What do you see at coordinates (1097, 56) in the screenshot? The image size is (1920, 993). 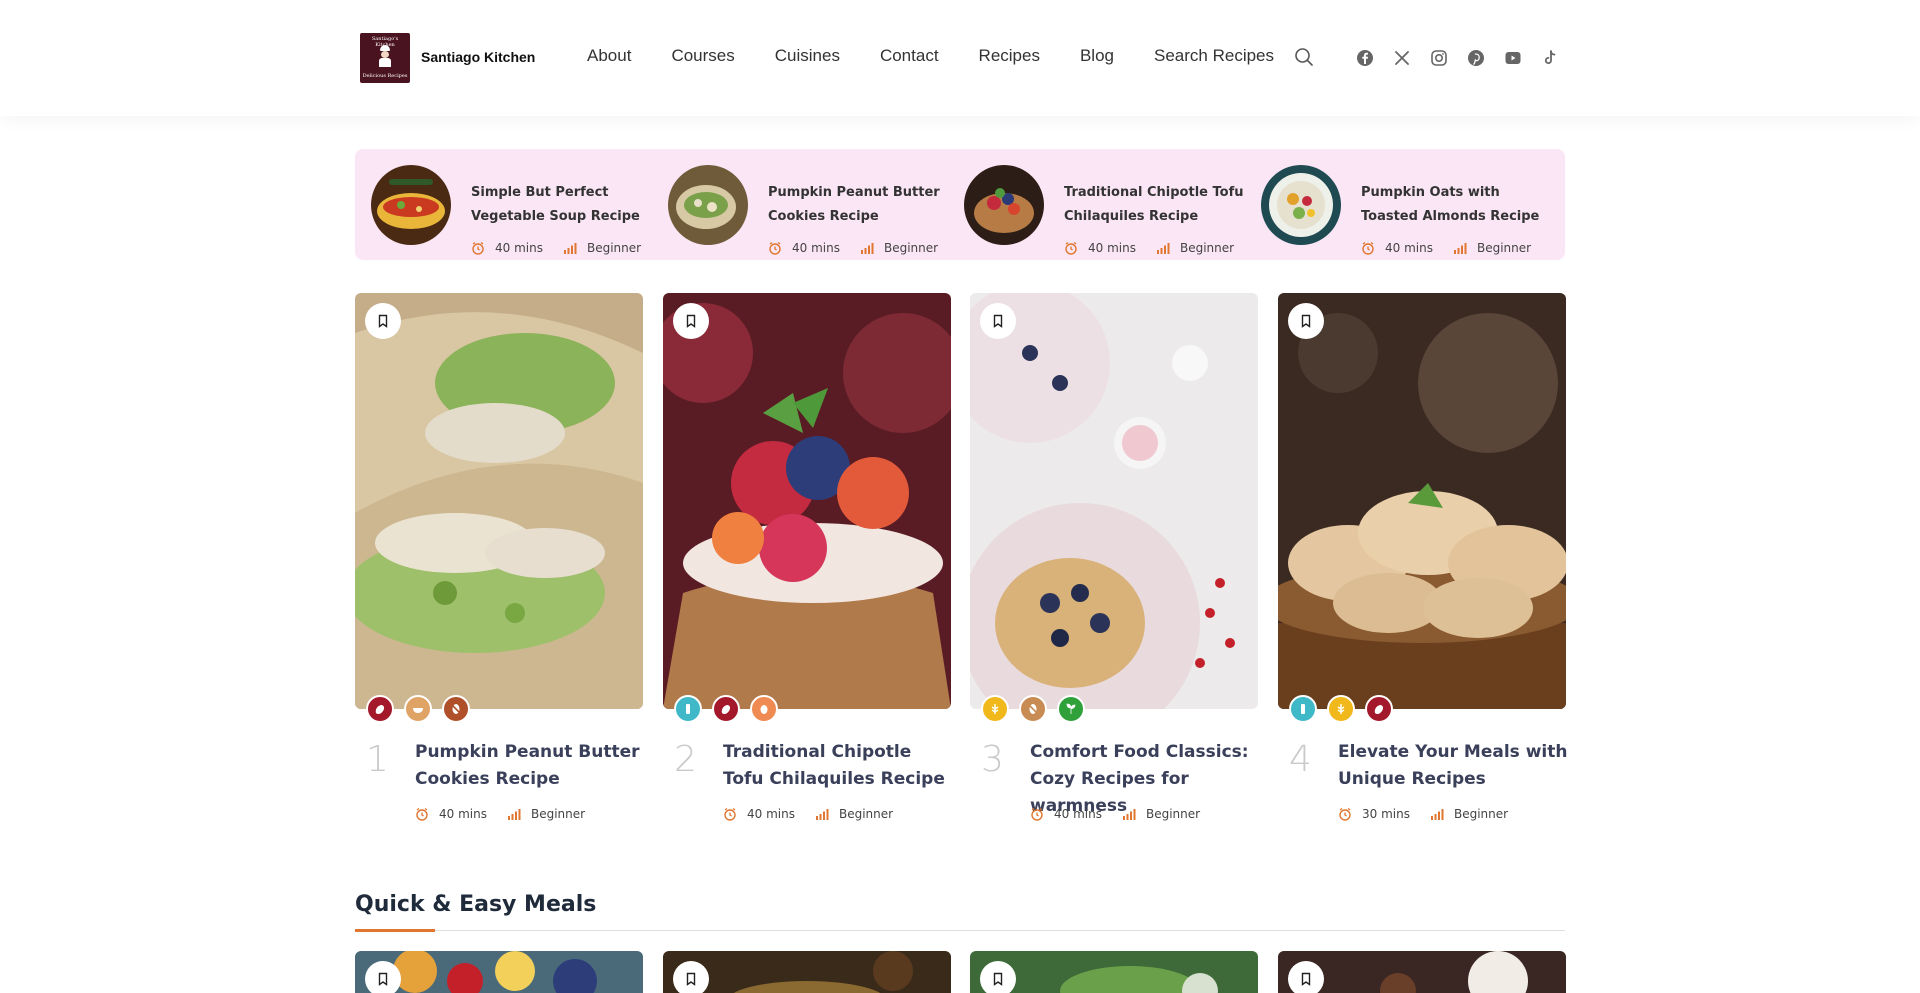 I see `nav-blog: Blog` at bounding box center [1097, 56].